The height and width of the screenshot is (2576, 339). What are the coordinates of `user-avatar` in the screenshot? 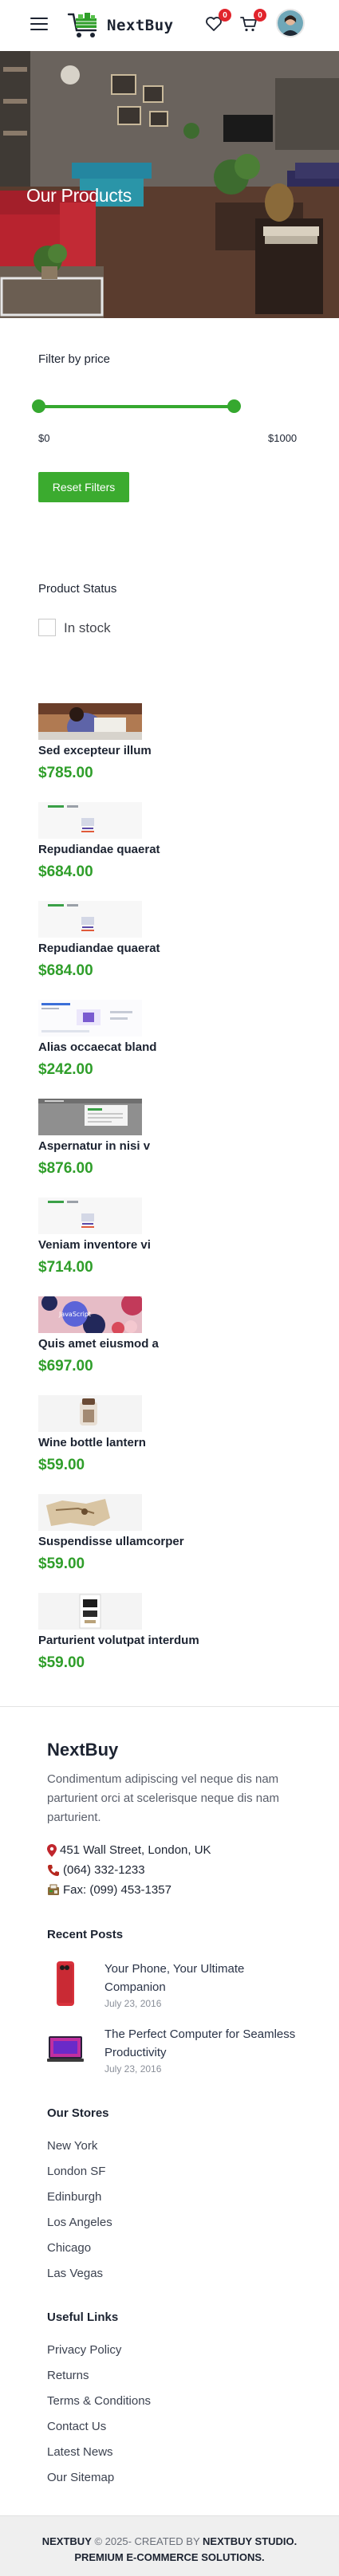 It's located at (290, 23).